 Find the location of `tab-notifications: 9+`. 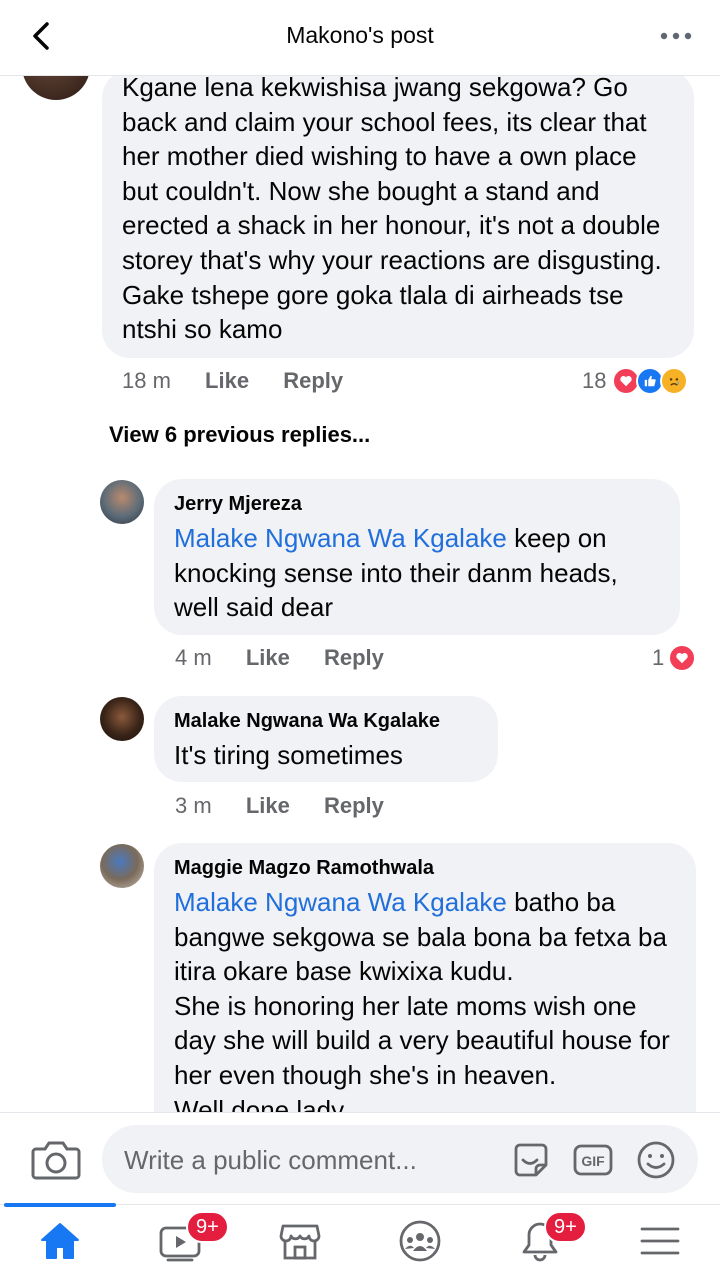

tab-notifications: 9+ is located at coordinates (540, 1242).